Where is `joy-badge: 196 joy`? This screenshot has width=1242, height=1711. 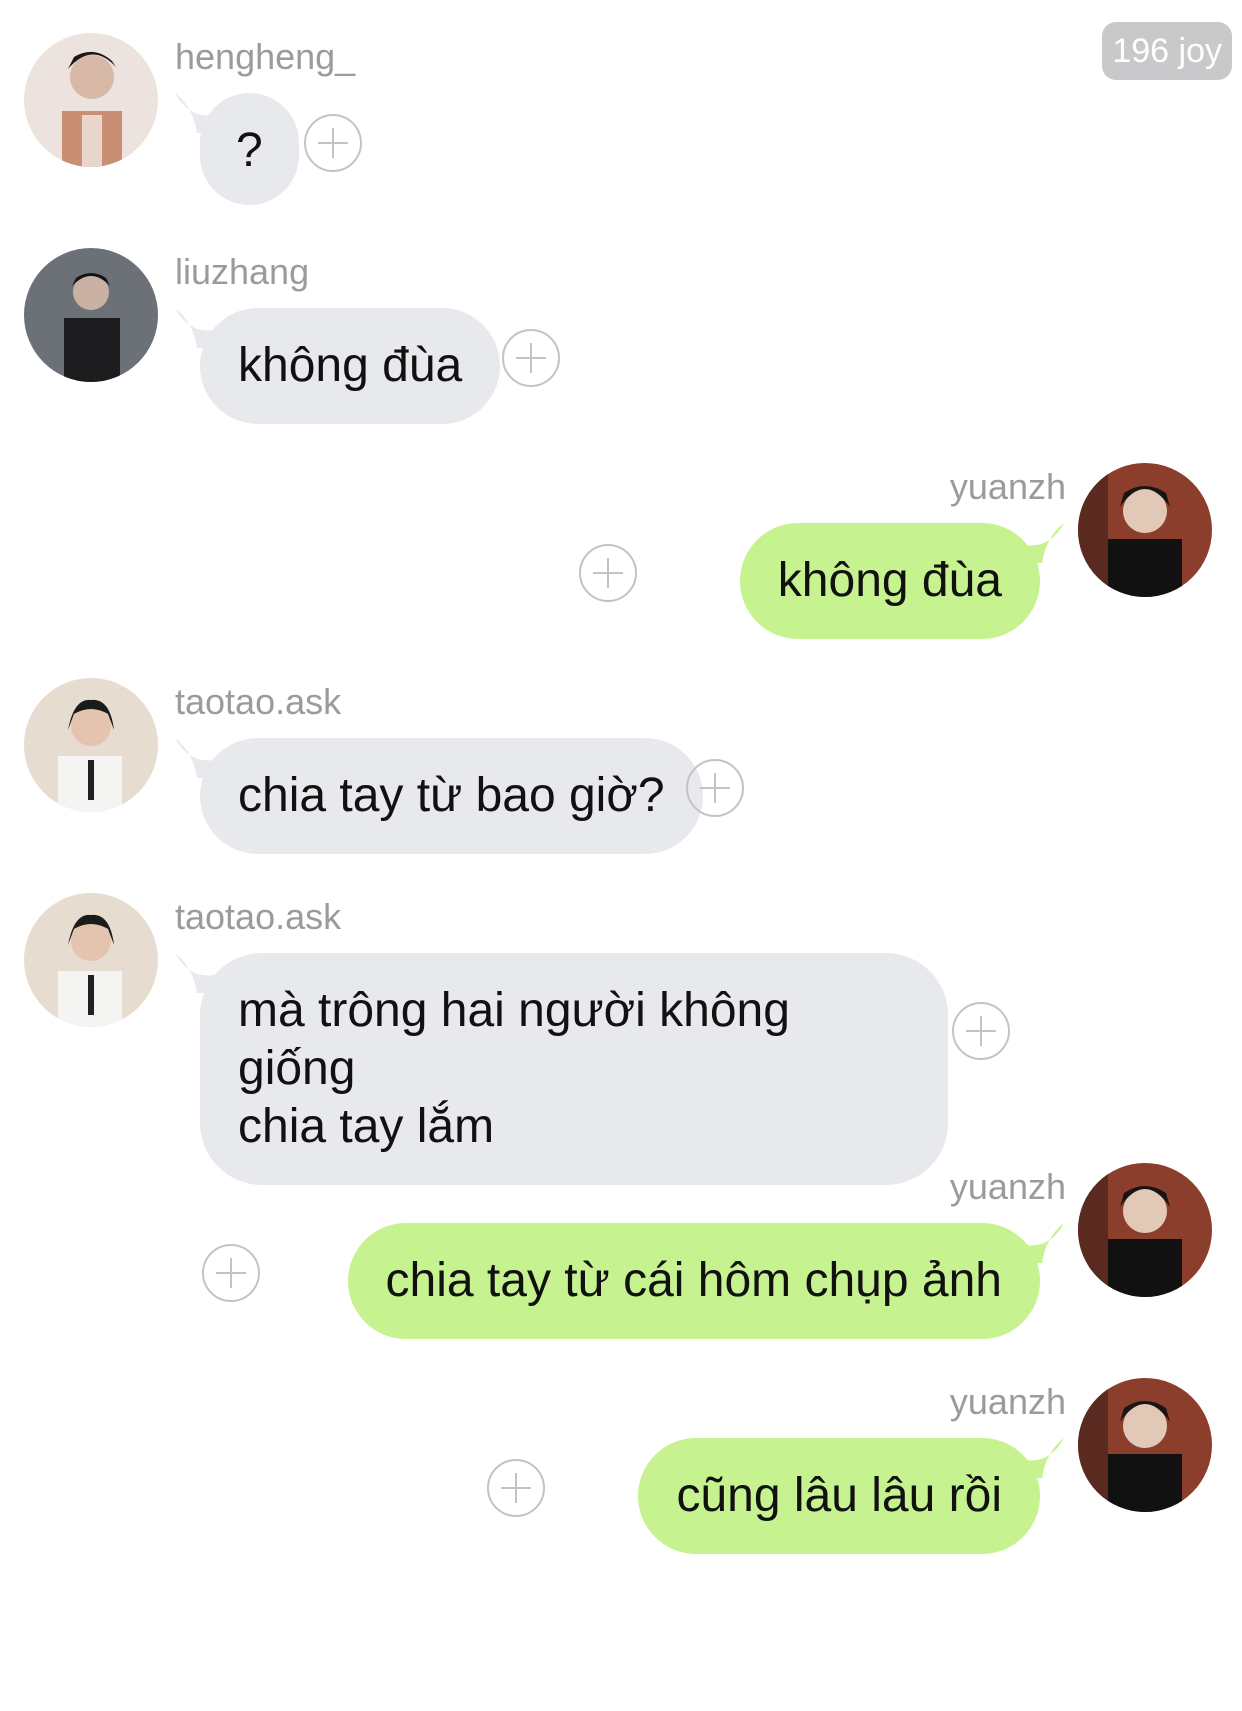 joy-badge: 196 joy is located at coordinates (1167, 51).